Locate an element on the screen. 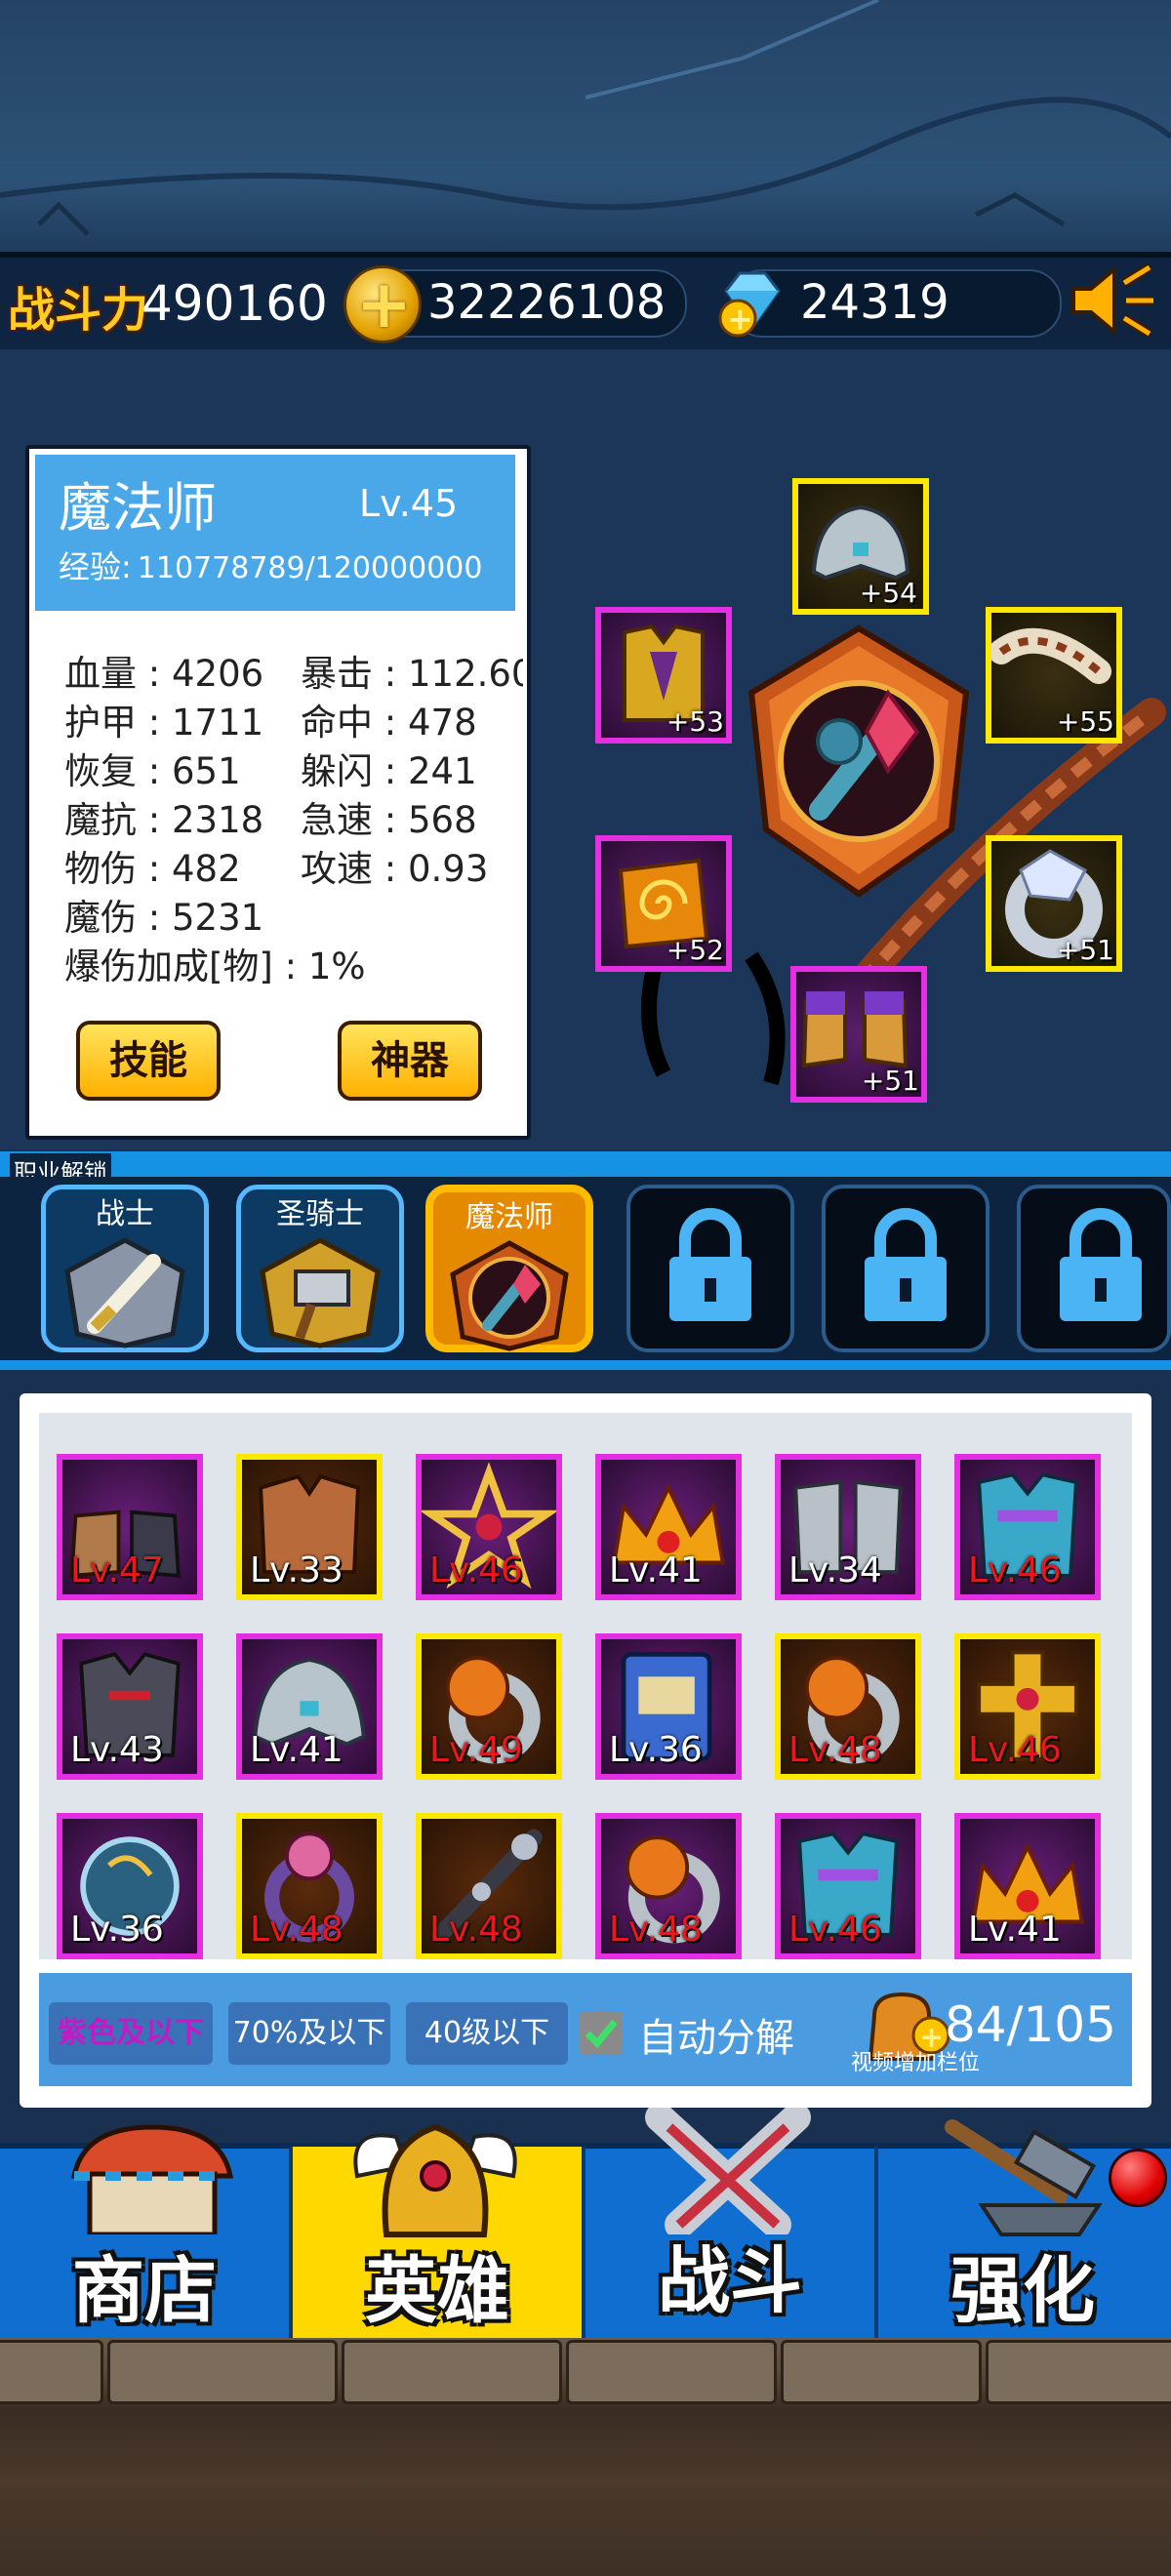 The image size is (1171, 2576). artifact-button: 神器 is located at coordinates (410, 1061).